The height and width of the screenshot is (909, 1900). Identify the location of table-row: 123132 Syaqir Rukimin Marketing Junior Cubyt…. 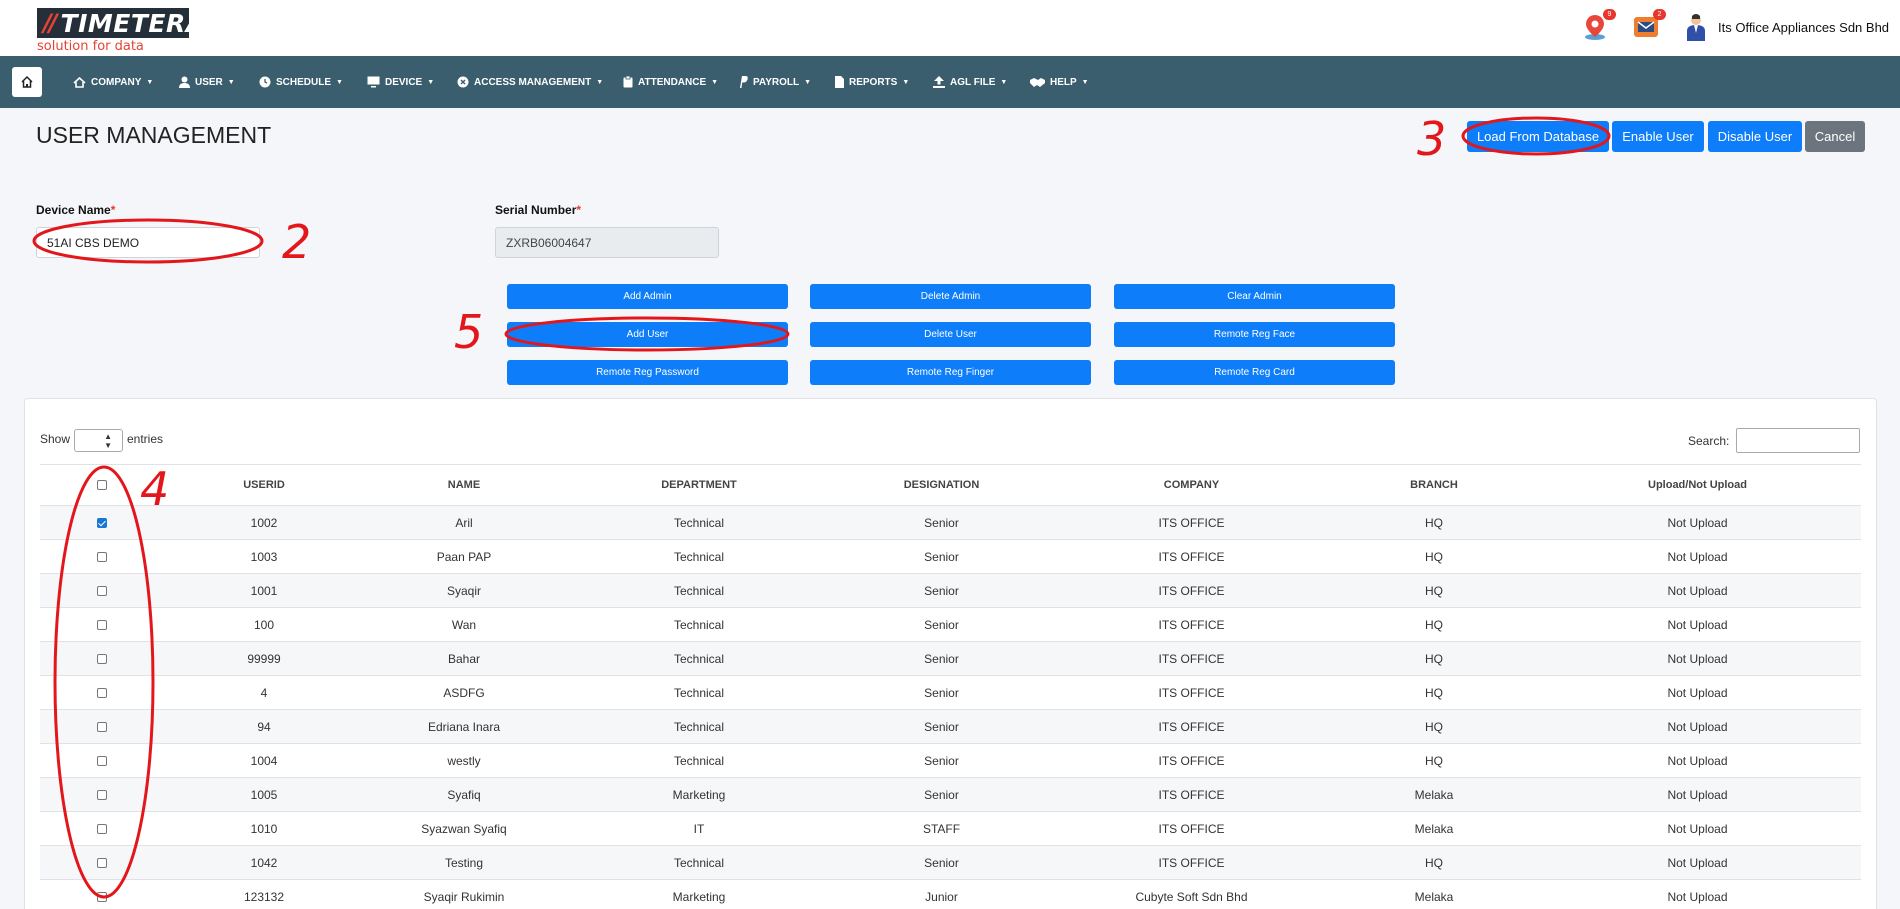
(950, 894).